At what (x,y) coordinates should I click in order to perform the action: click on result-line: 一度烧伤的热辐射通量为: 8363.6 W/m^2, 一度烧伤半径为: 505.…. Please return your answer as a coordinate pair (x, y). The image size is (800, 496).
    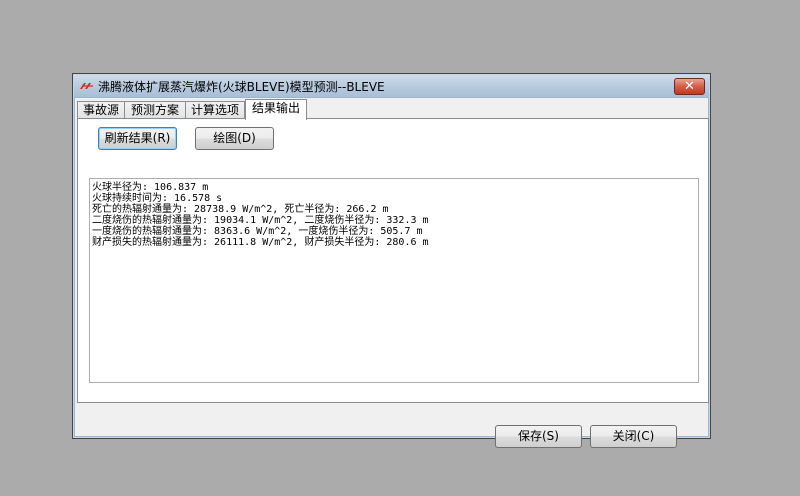
    Looking at the image, I should click on (257, 231).